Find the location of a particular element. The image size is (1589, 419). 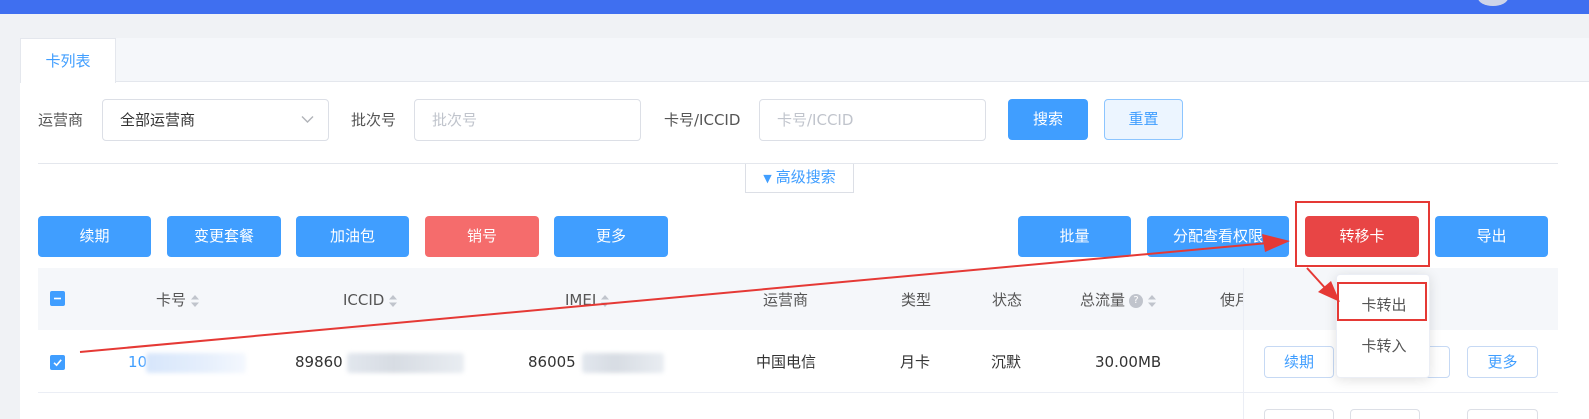

redacted-imei is located at coordinates (623, 363).